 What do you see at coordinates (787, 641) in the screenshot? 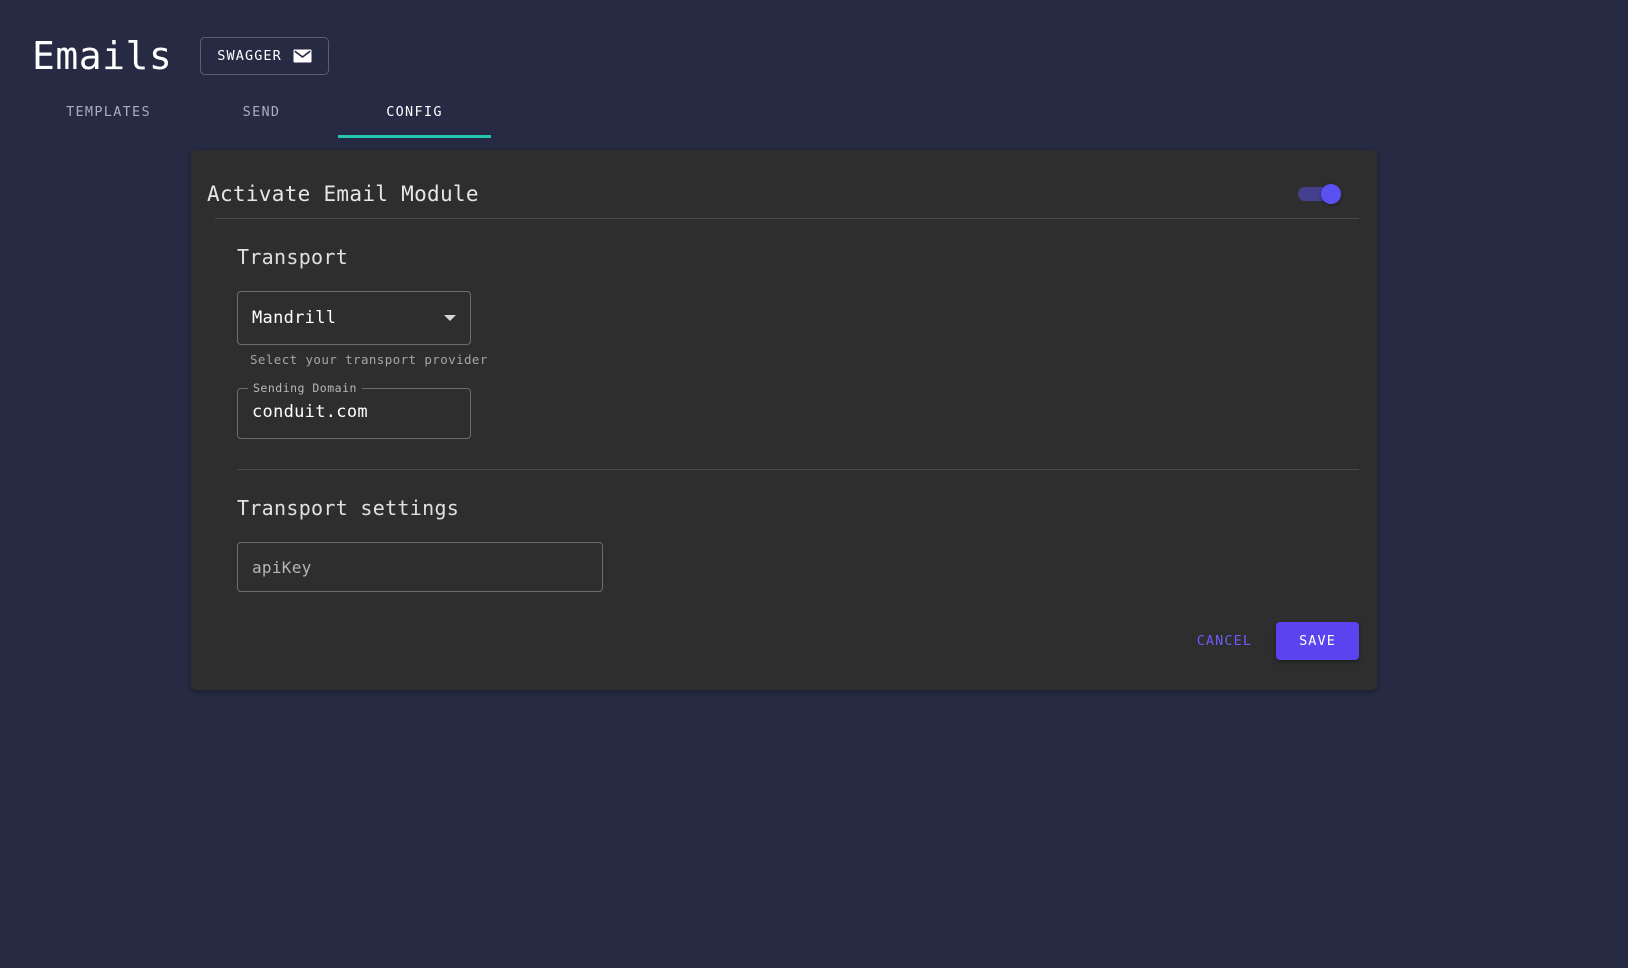
I see `card-actions: CANCEL SAVE` at bounding box center [787, 641].